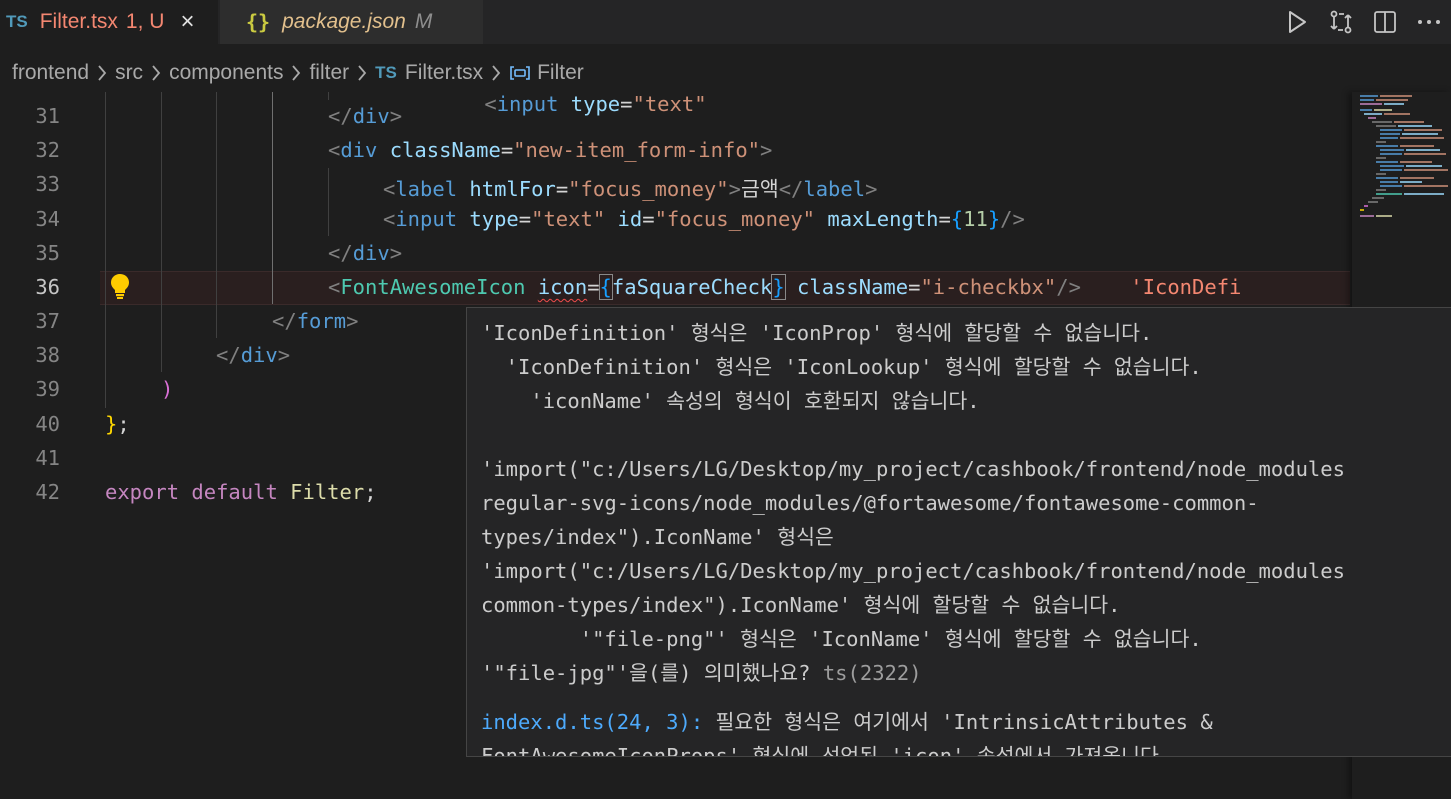 The width and height of the screenshot is (1451, 799). I want to click on related-link: index.d.ts(24, 3):, so click(592, 722).